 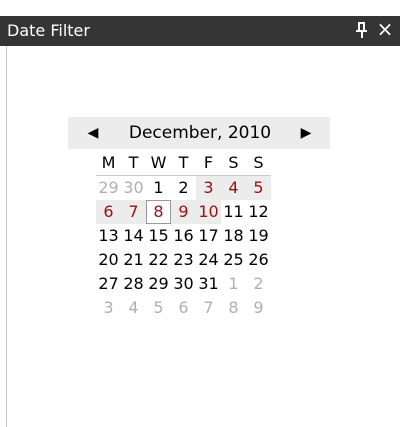 What do you see at coordinates (208, 260) in the screenshot?
I see `day-cell: 24` at bounding box center [208, 260].